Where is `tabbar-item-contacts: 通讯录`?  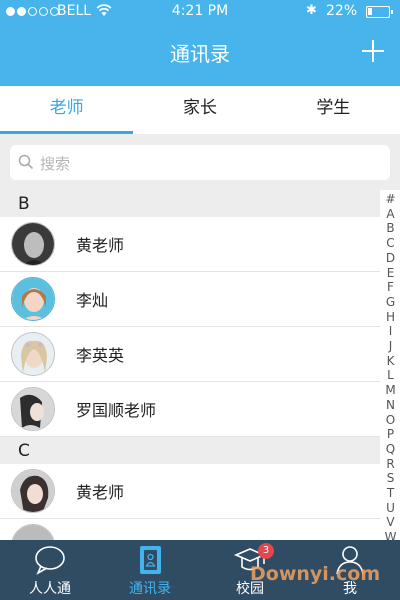
tabbar-item-contacts: 通讯录 is located at coordinates (150, 570).